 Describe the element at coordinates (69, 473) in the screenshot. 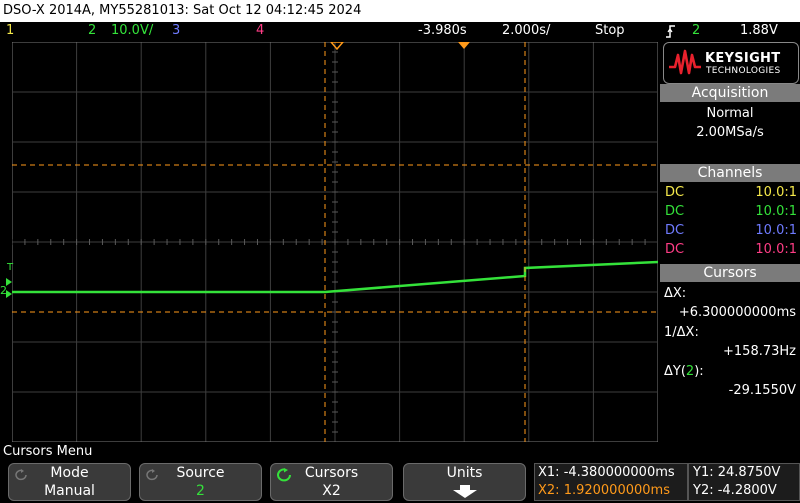

I see `mode-label: Mode` at that location.